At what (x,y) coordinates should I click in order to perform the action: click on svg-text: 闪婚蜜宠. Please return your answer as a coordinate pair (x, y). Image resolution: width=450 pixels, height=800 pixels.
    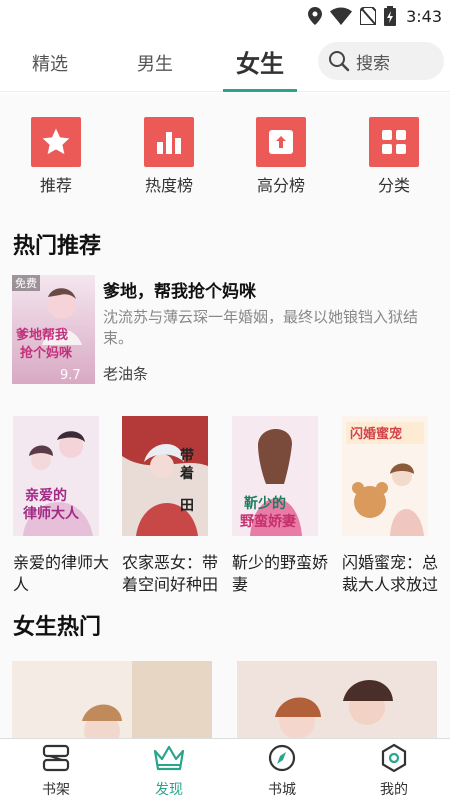
    Looking at the image, I should click on (376, 434).